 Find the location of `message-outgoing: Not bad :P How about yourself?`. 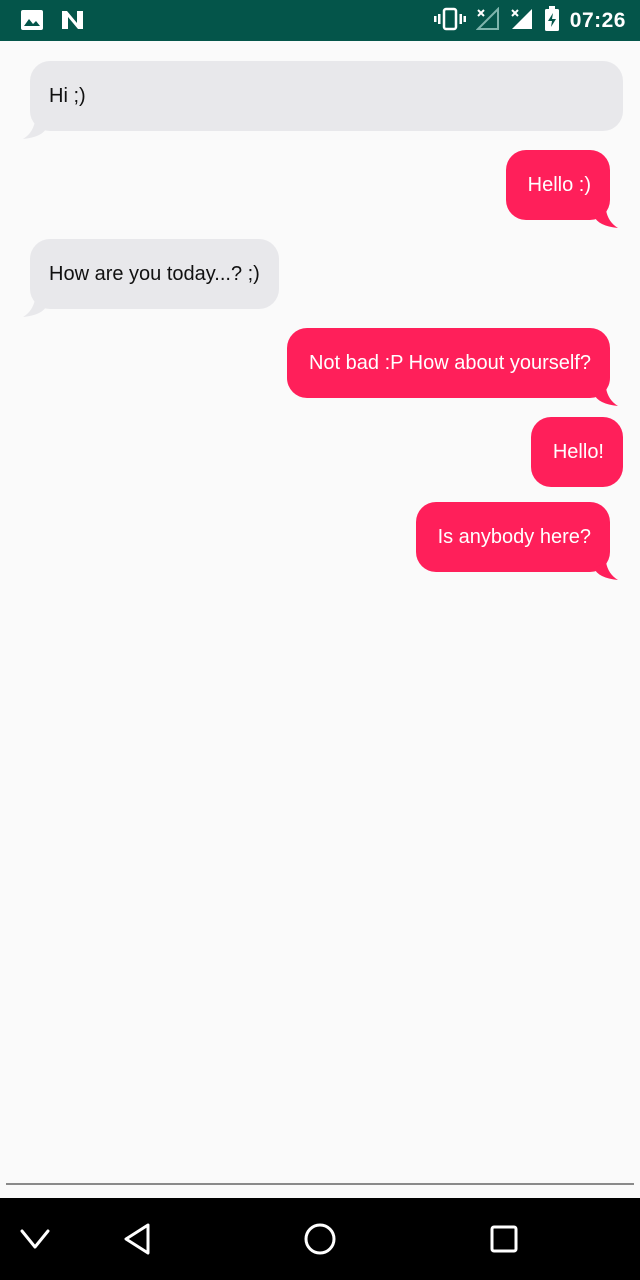

message-outgoing: Not bad :P How about yourself? is located at coordinates (452, 367).